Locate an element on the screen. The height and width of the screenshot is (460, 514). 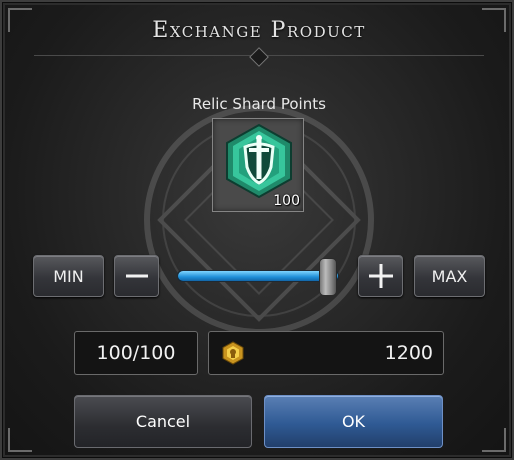
minus-icon is located at coordinates (136, 276).